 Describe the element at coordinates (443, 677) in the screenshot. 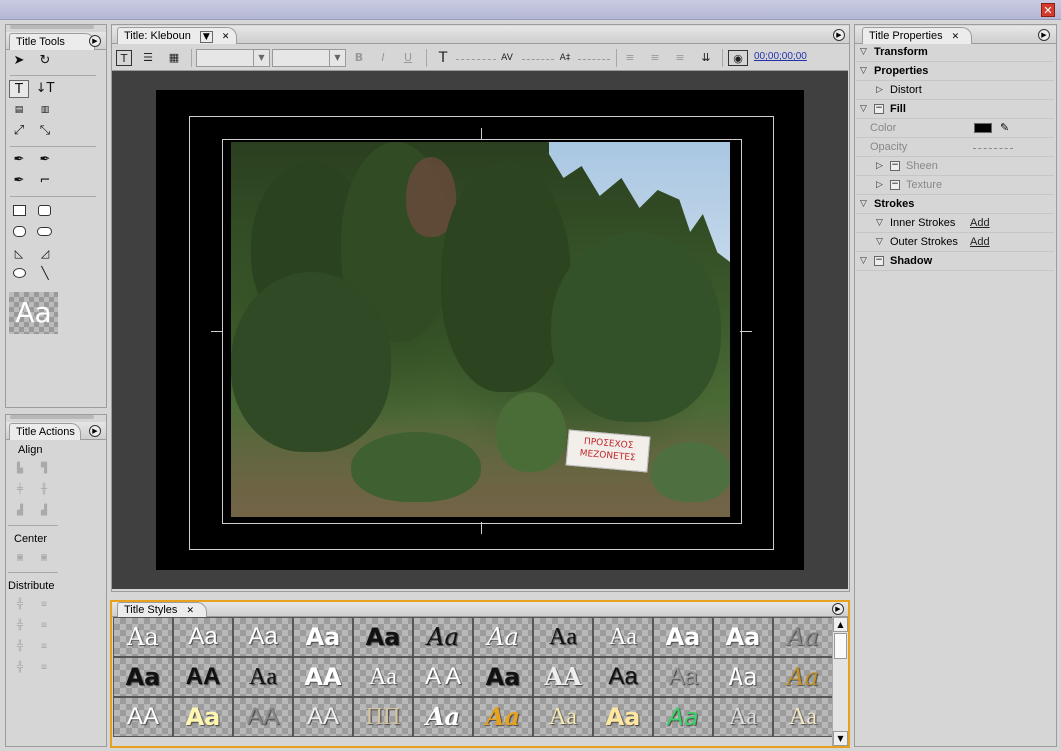

I see `style-swatch: A A` at that location.